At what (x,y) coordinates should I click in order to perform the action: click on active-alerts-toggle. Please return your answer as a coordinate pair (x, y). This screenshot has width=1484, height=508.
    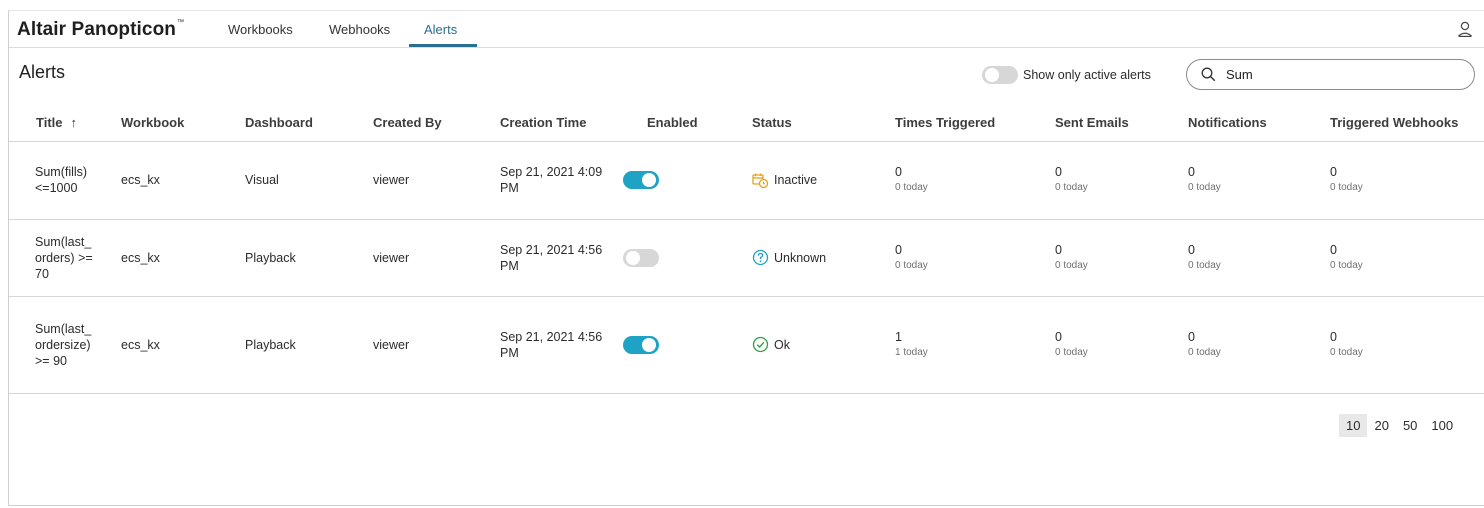
    Looking at the image, I should click on (1000, 75).